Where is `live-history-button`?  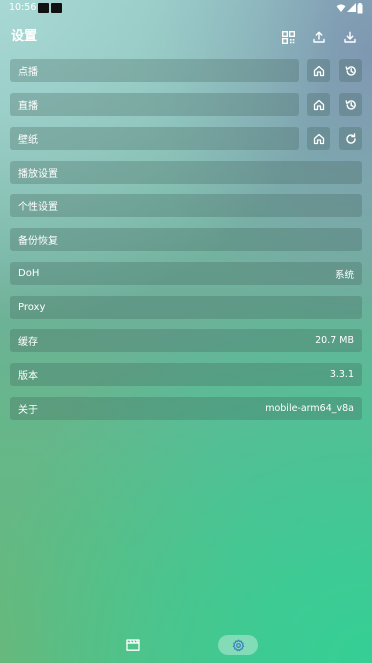
live-history-button is located at coordinates (350, 104).